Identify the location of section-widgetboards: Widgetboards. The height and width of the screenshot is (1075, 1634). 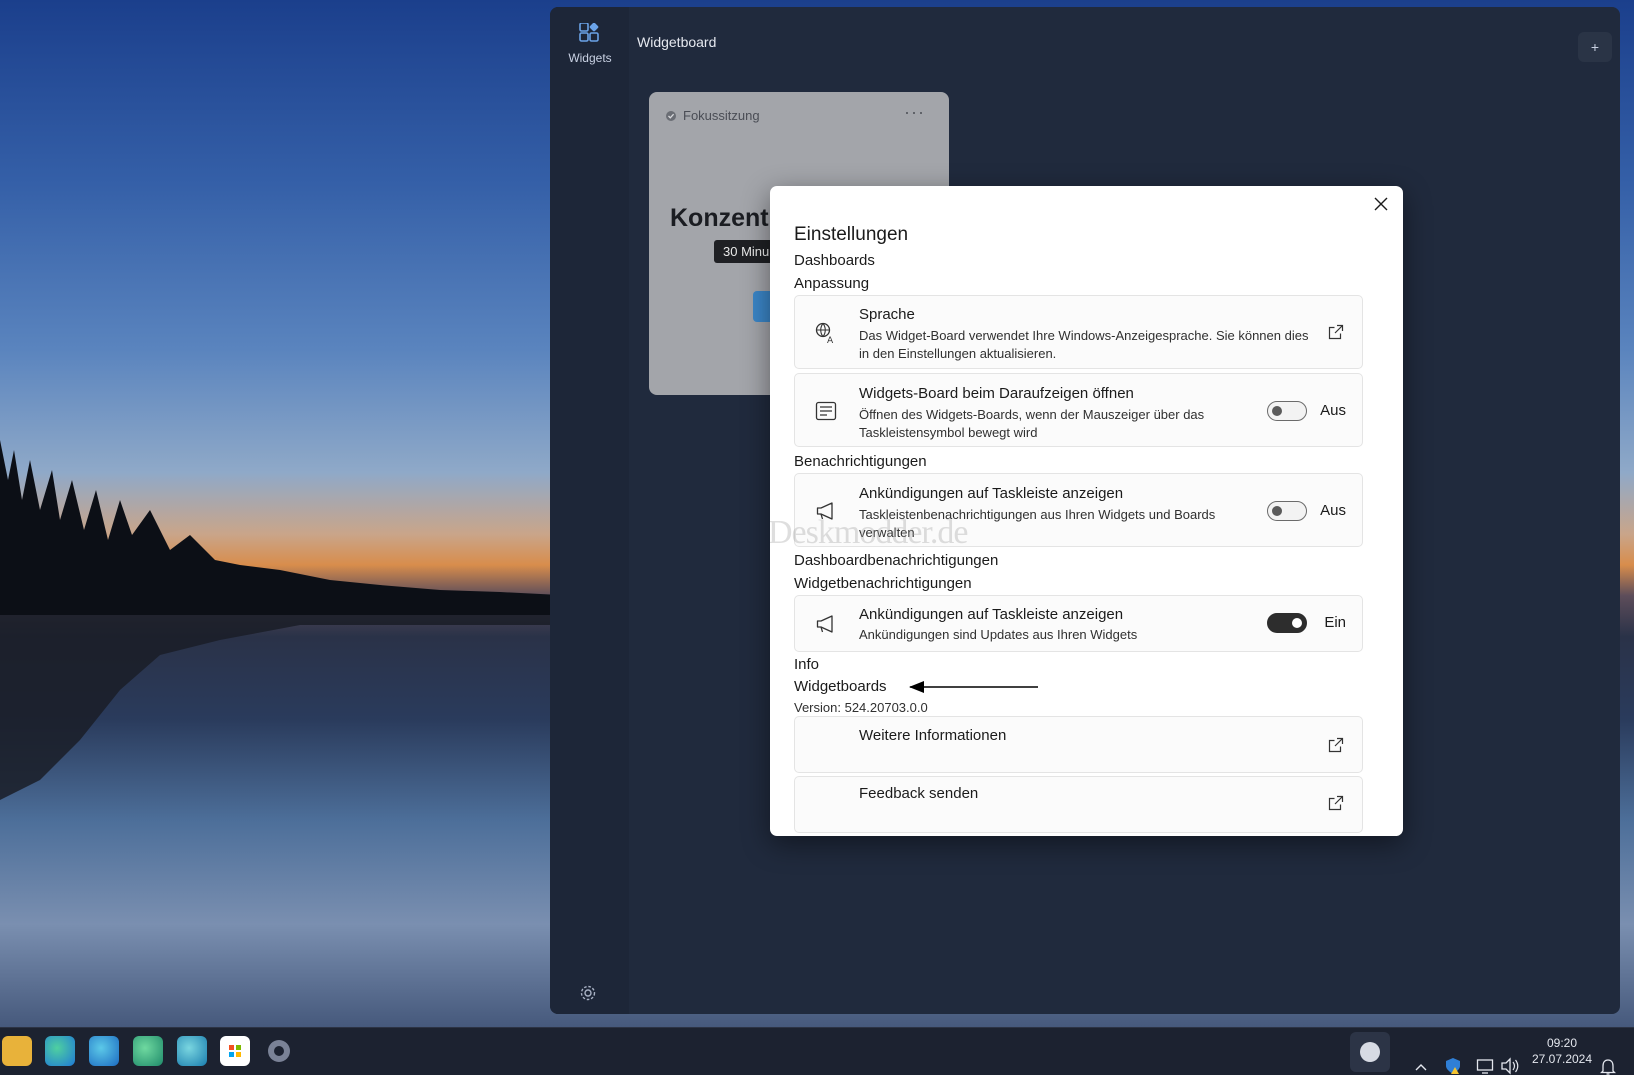
(840, 686).